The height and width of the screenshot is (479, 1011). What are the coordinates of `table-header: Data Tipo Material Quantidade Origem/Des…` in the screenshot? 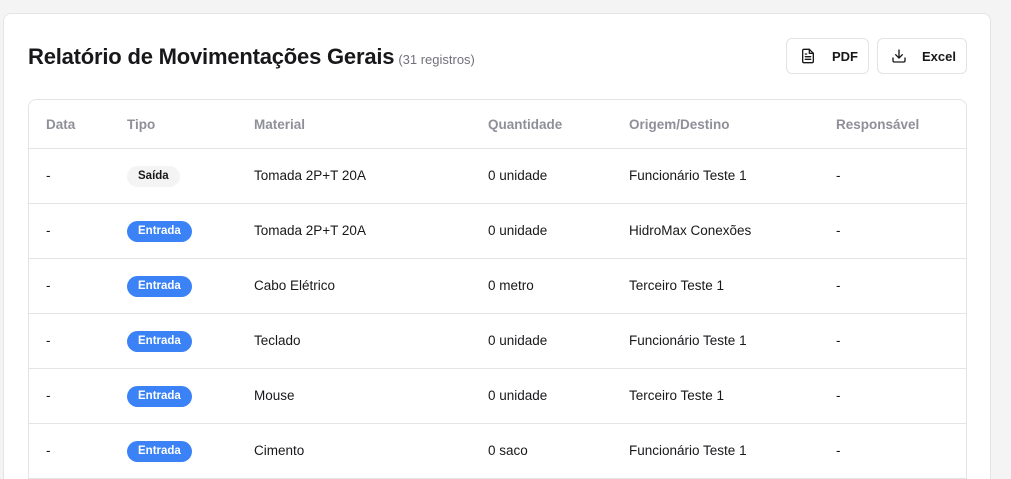 It's located at (497, 124).